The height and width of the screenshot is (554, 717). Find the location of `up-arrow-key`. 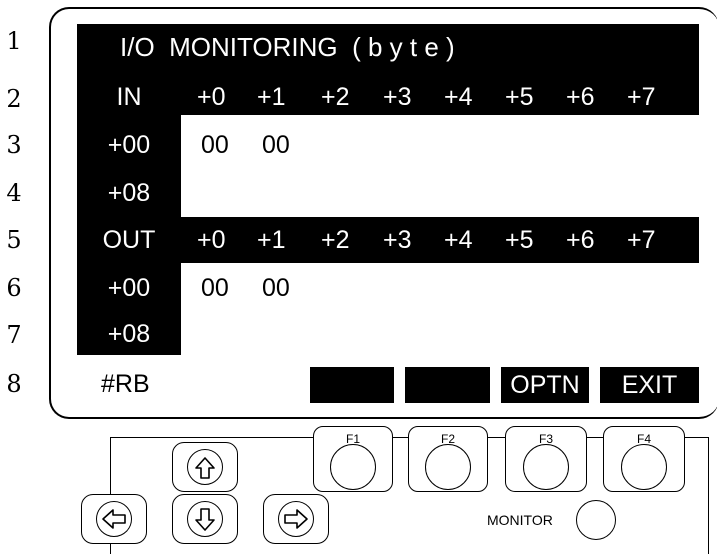

up-arrow-key is located at coordinates (205, 467).